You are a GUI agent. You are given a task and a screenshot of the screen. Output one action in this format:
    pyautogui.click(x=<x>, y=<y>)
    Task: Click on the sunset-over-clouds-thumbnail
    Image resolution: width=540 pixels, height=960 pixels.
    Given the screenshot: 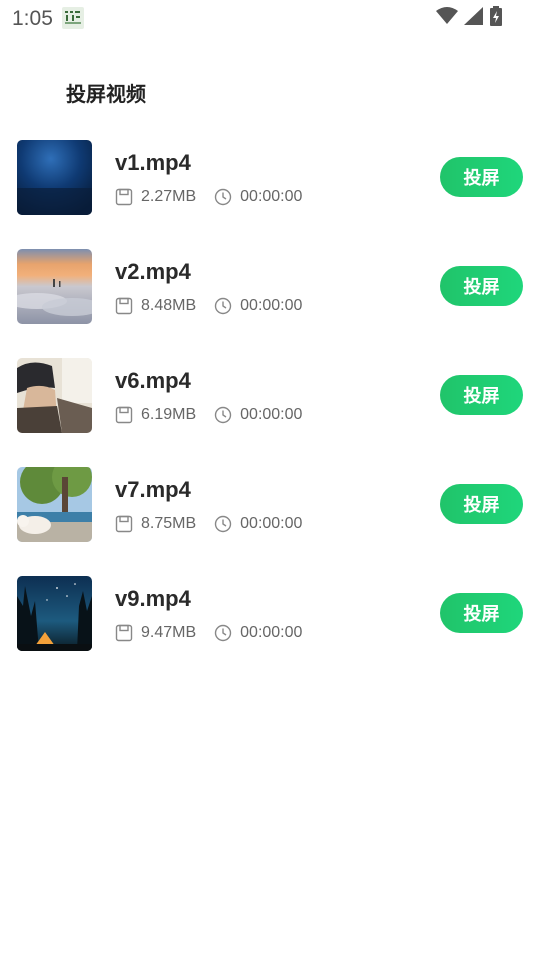 What is the action you would take?
    pyautogui.click(x=54, y=286)
    